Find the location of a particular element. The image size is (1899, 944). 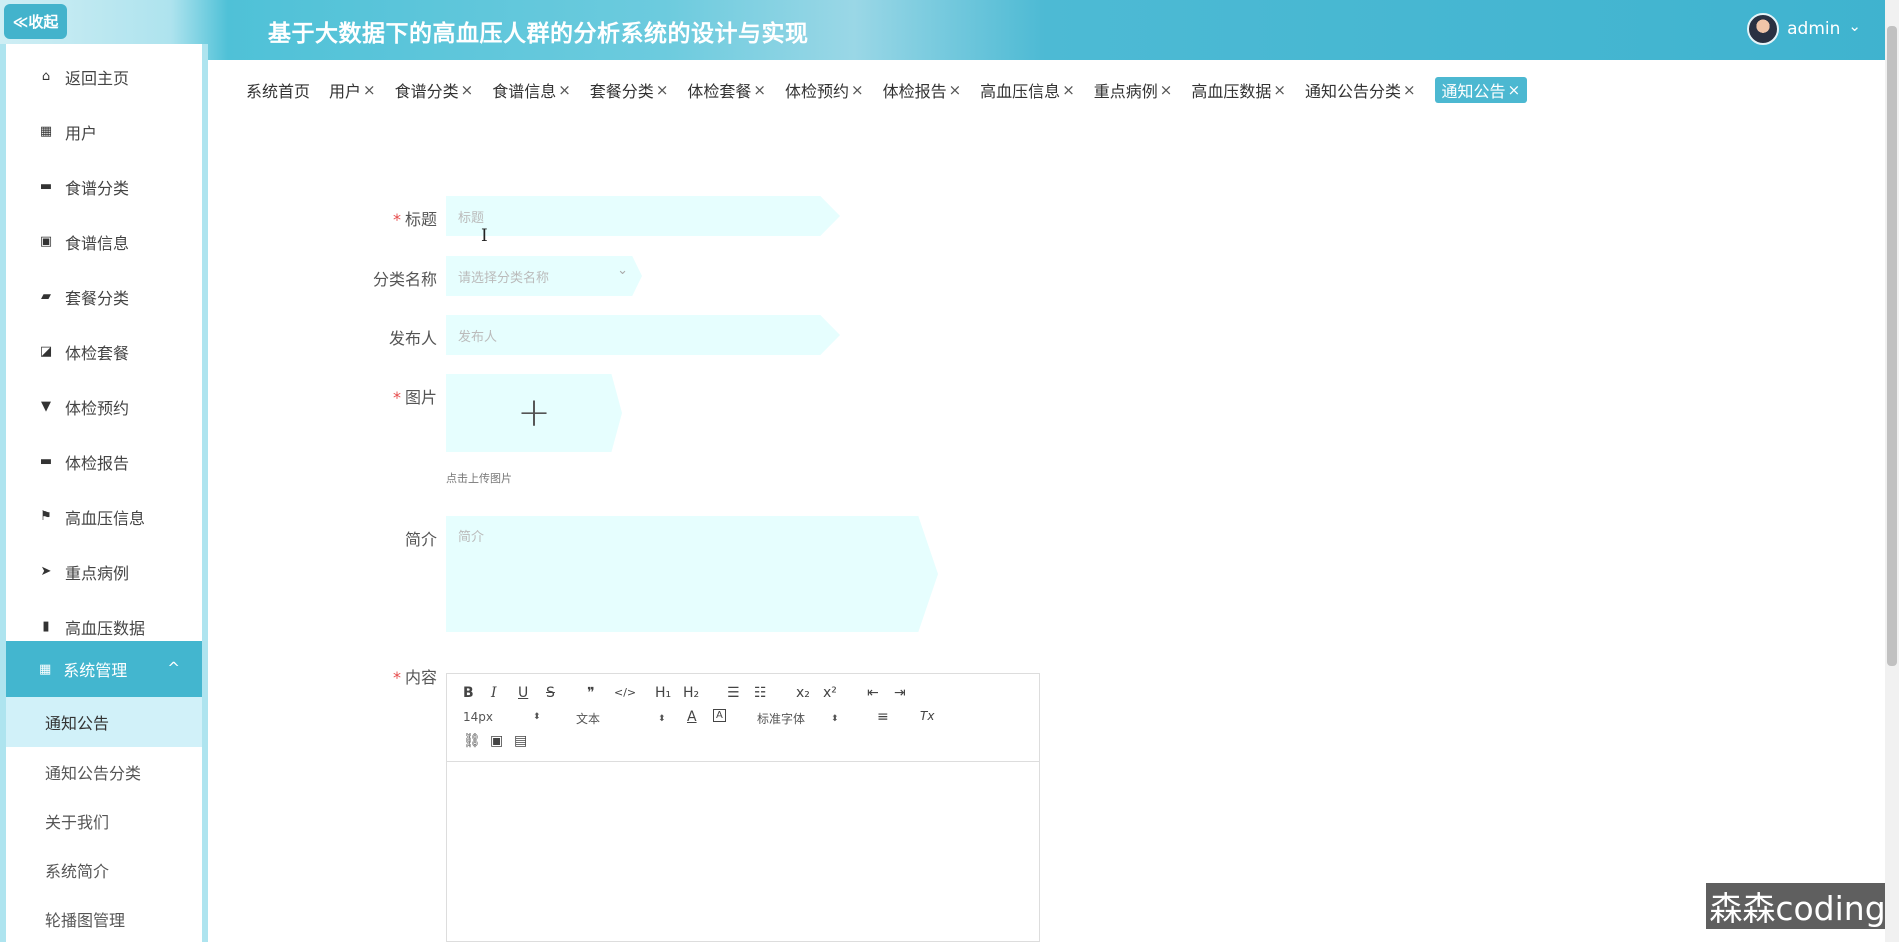

category-select: 请选择分类名称 ⌄ is located at coordinates (544, 276).